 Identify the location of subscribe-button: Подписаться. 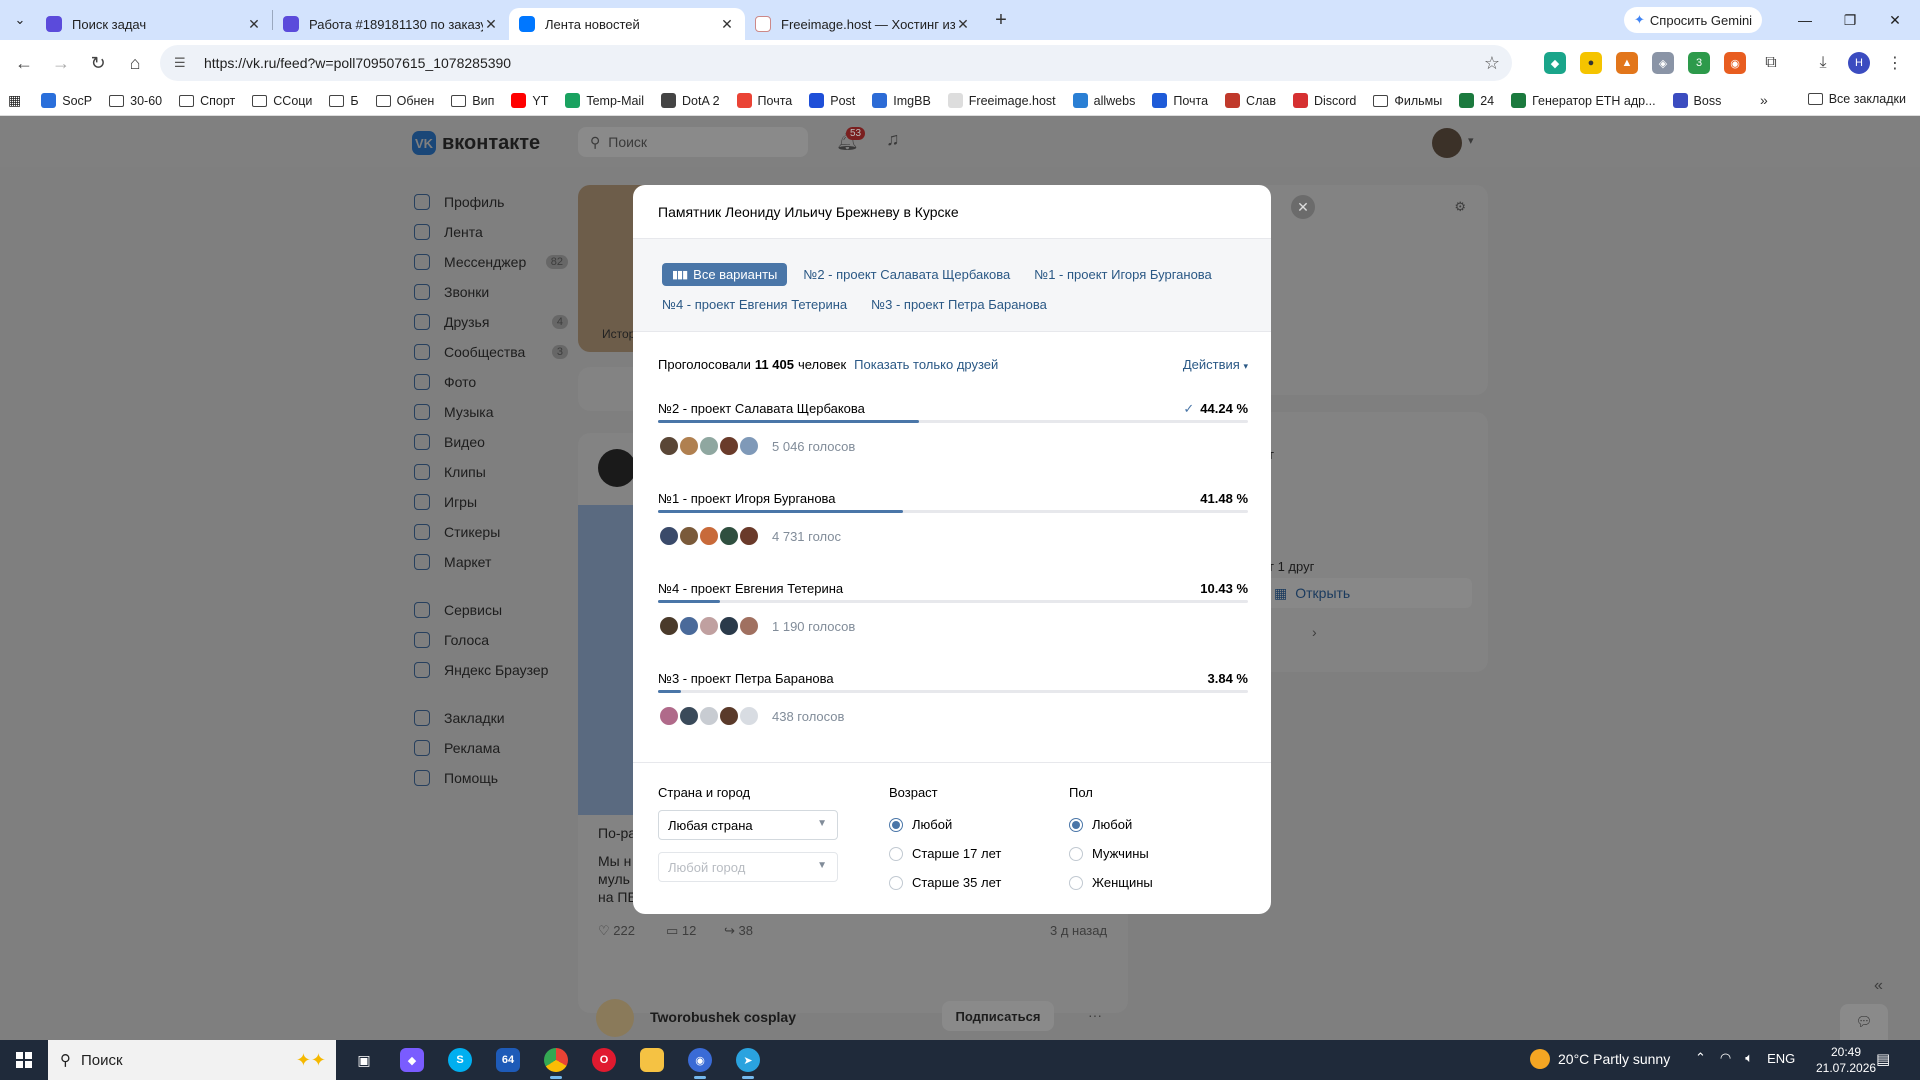
(998, 1016).